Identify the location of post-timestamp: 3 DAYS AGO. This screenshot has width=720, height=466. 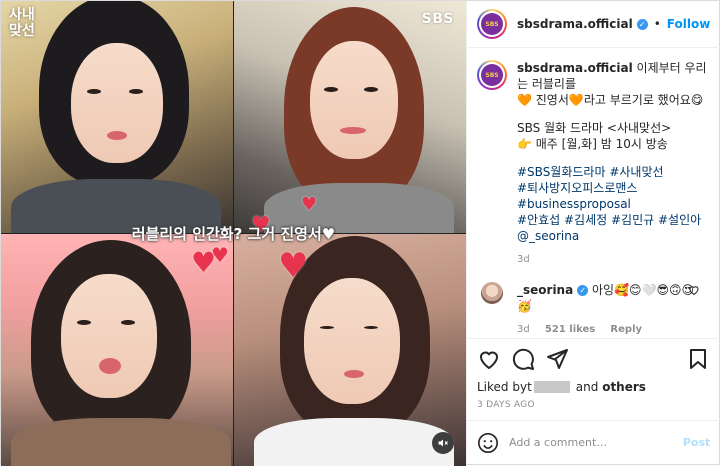
(506, 405).